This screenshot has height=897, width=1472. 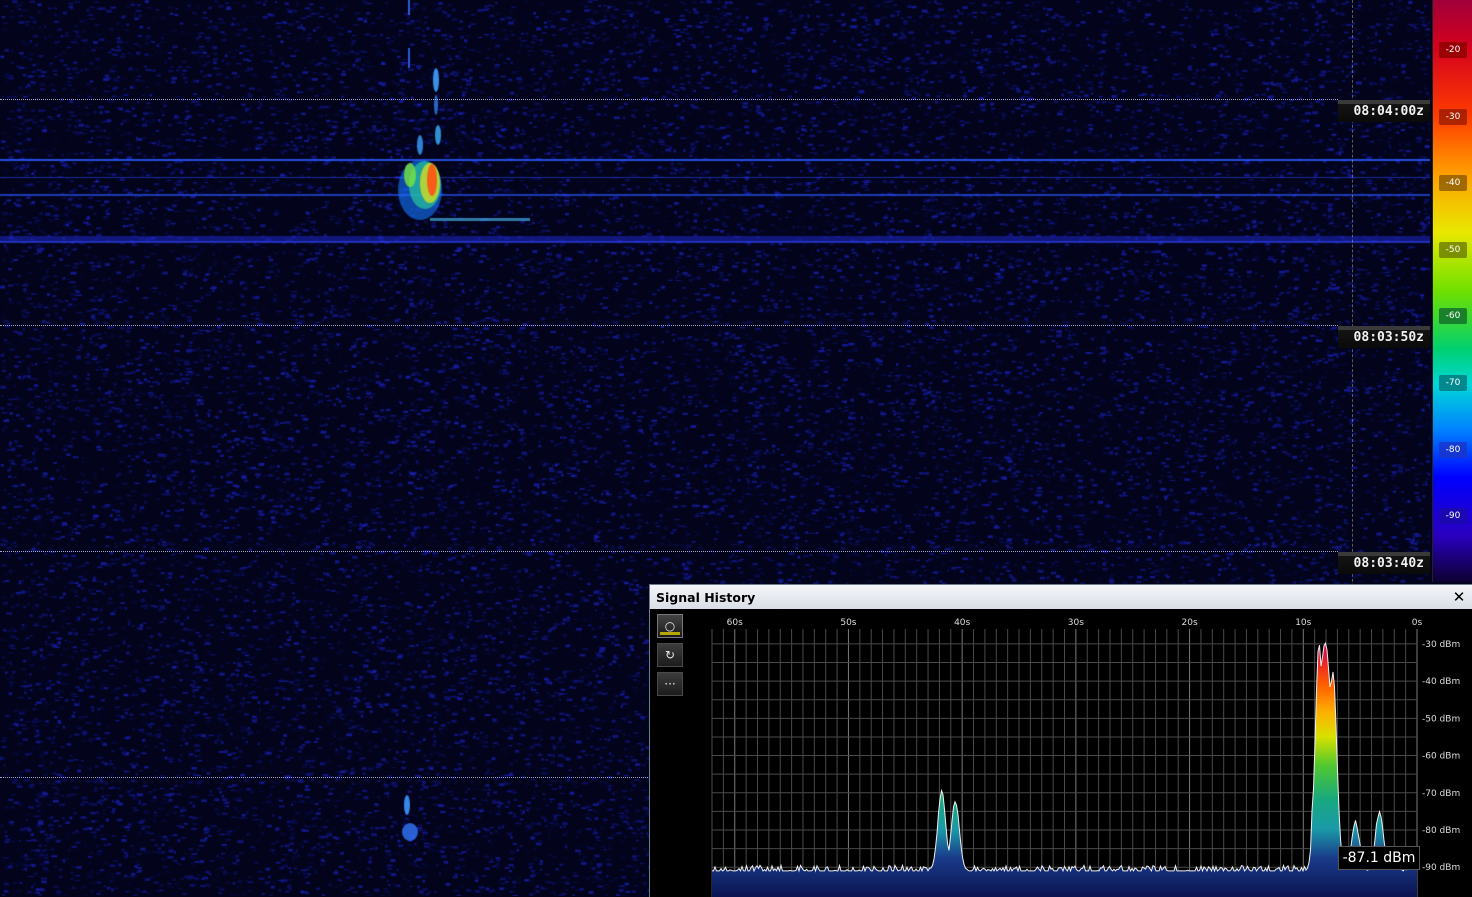 I want to click on time-label: 08:04:00z, so click(x=1384, y=111).